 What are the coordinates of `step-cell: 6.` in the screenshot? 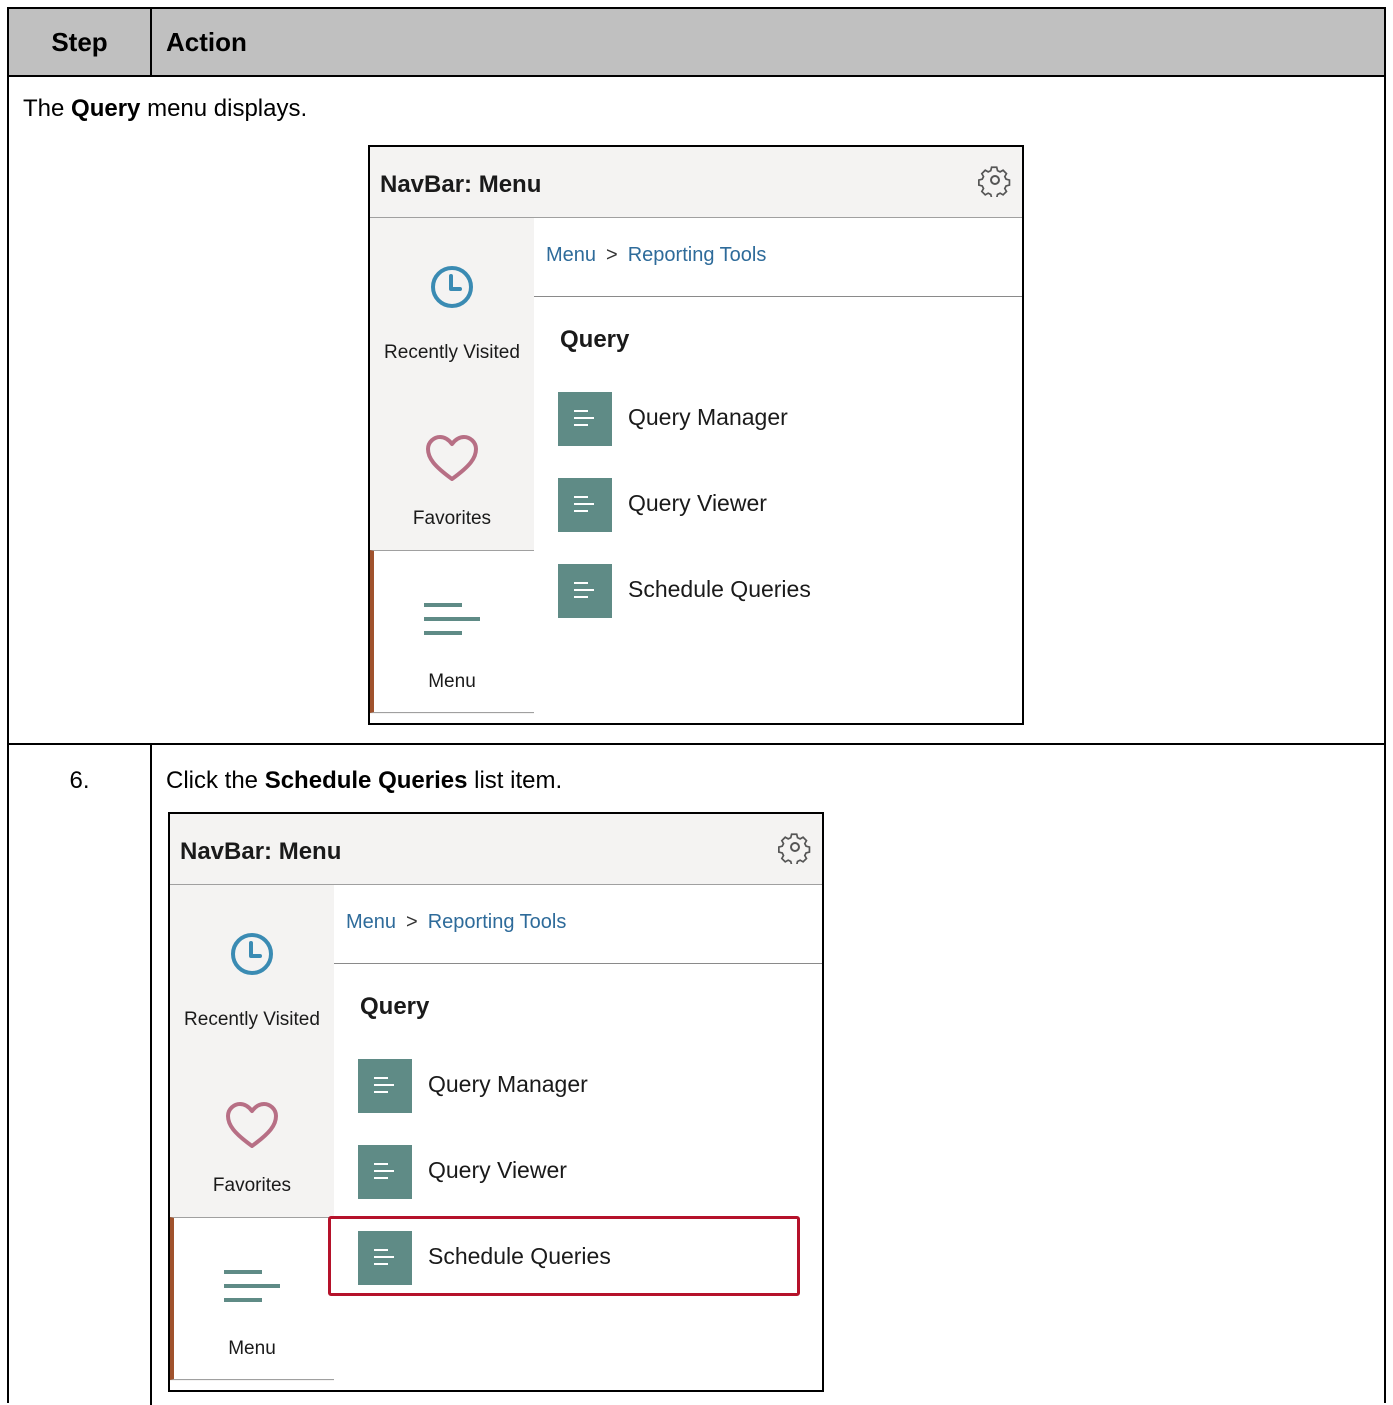 It's located at (80, 1075).